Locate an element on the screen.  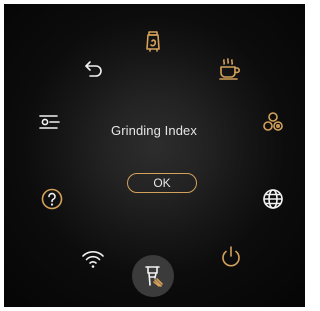
product-selection-icon is located at coordinates (273, 122).